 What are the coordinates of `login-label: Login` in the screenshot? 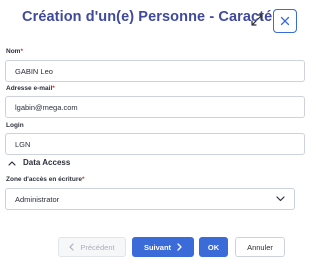 It's located at (15, 125).